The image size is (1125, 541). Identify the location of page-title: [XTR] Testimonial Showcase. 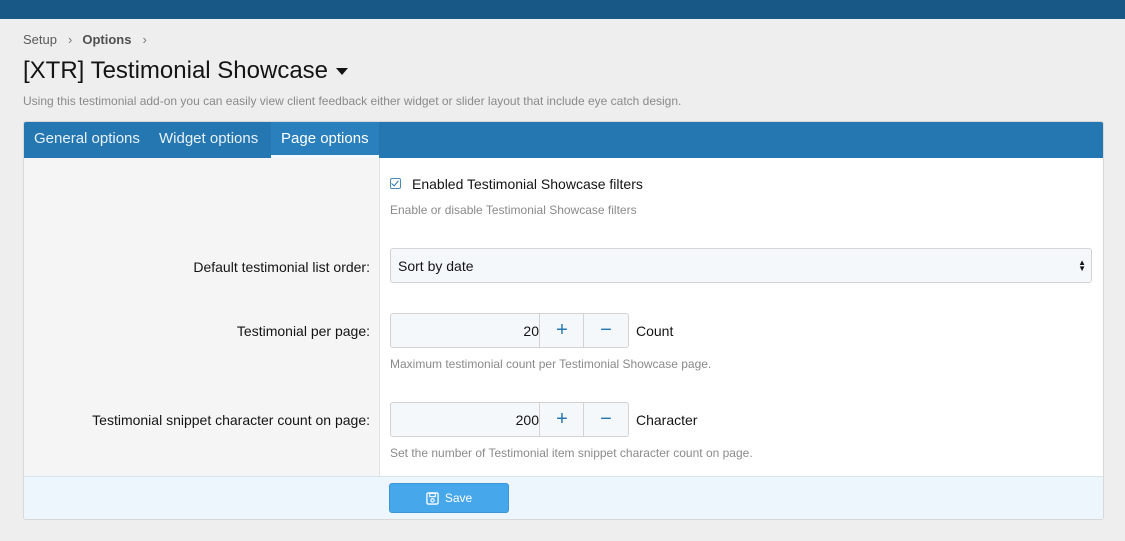
(186, 71).